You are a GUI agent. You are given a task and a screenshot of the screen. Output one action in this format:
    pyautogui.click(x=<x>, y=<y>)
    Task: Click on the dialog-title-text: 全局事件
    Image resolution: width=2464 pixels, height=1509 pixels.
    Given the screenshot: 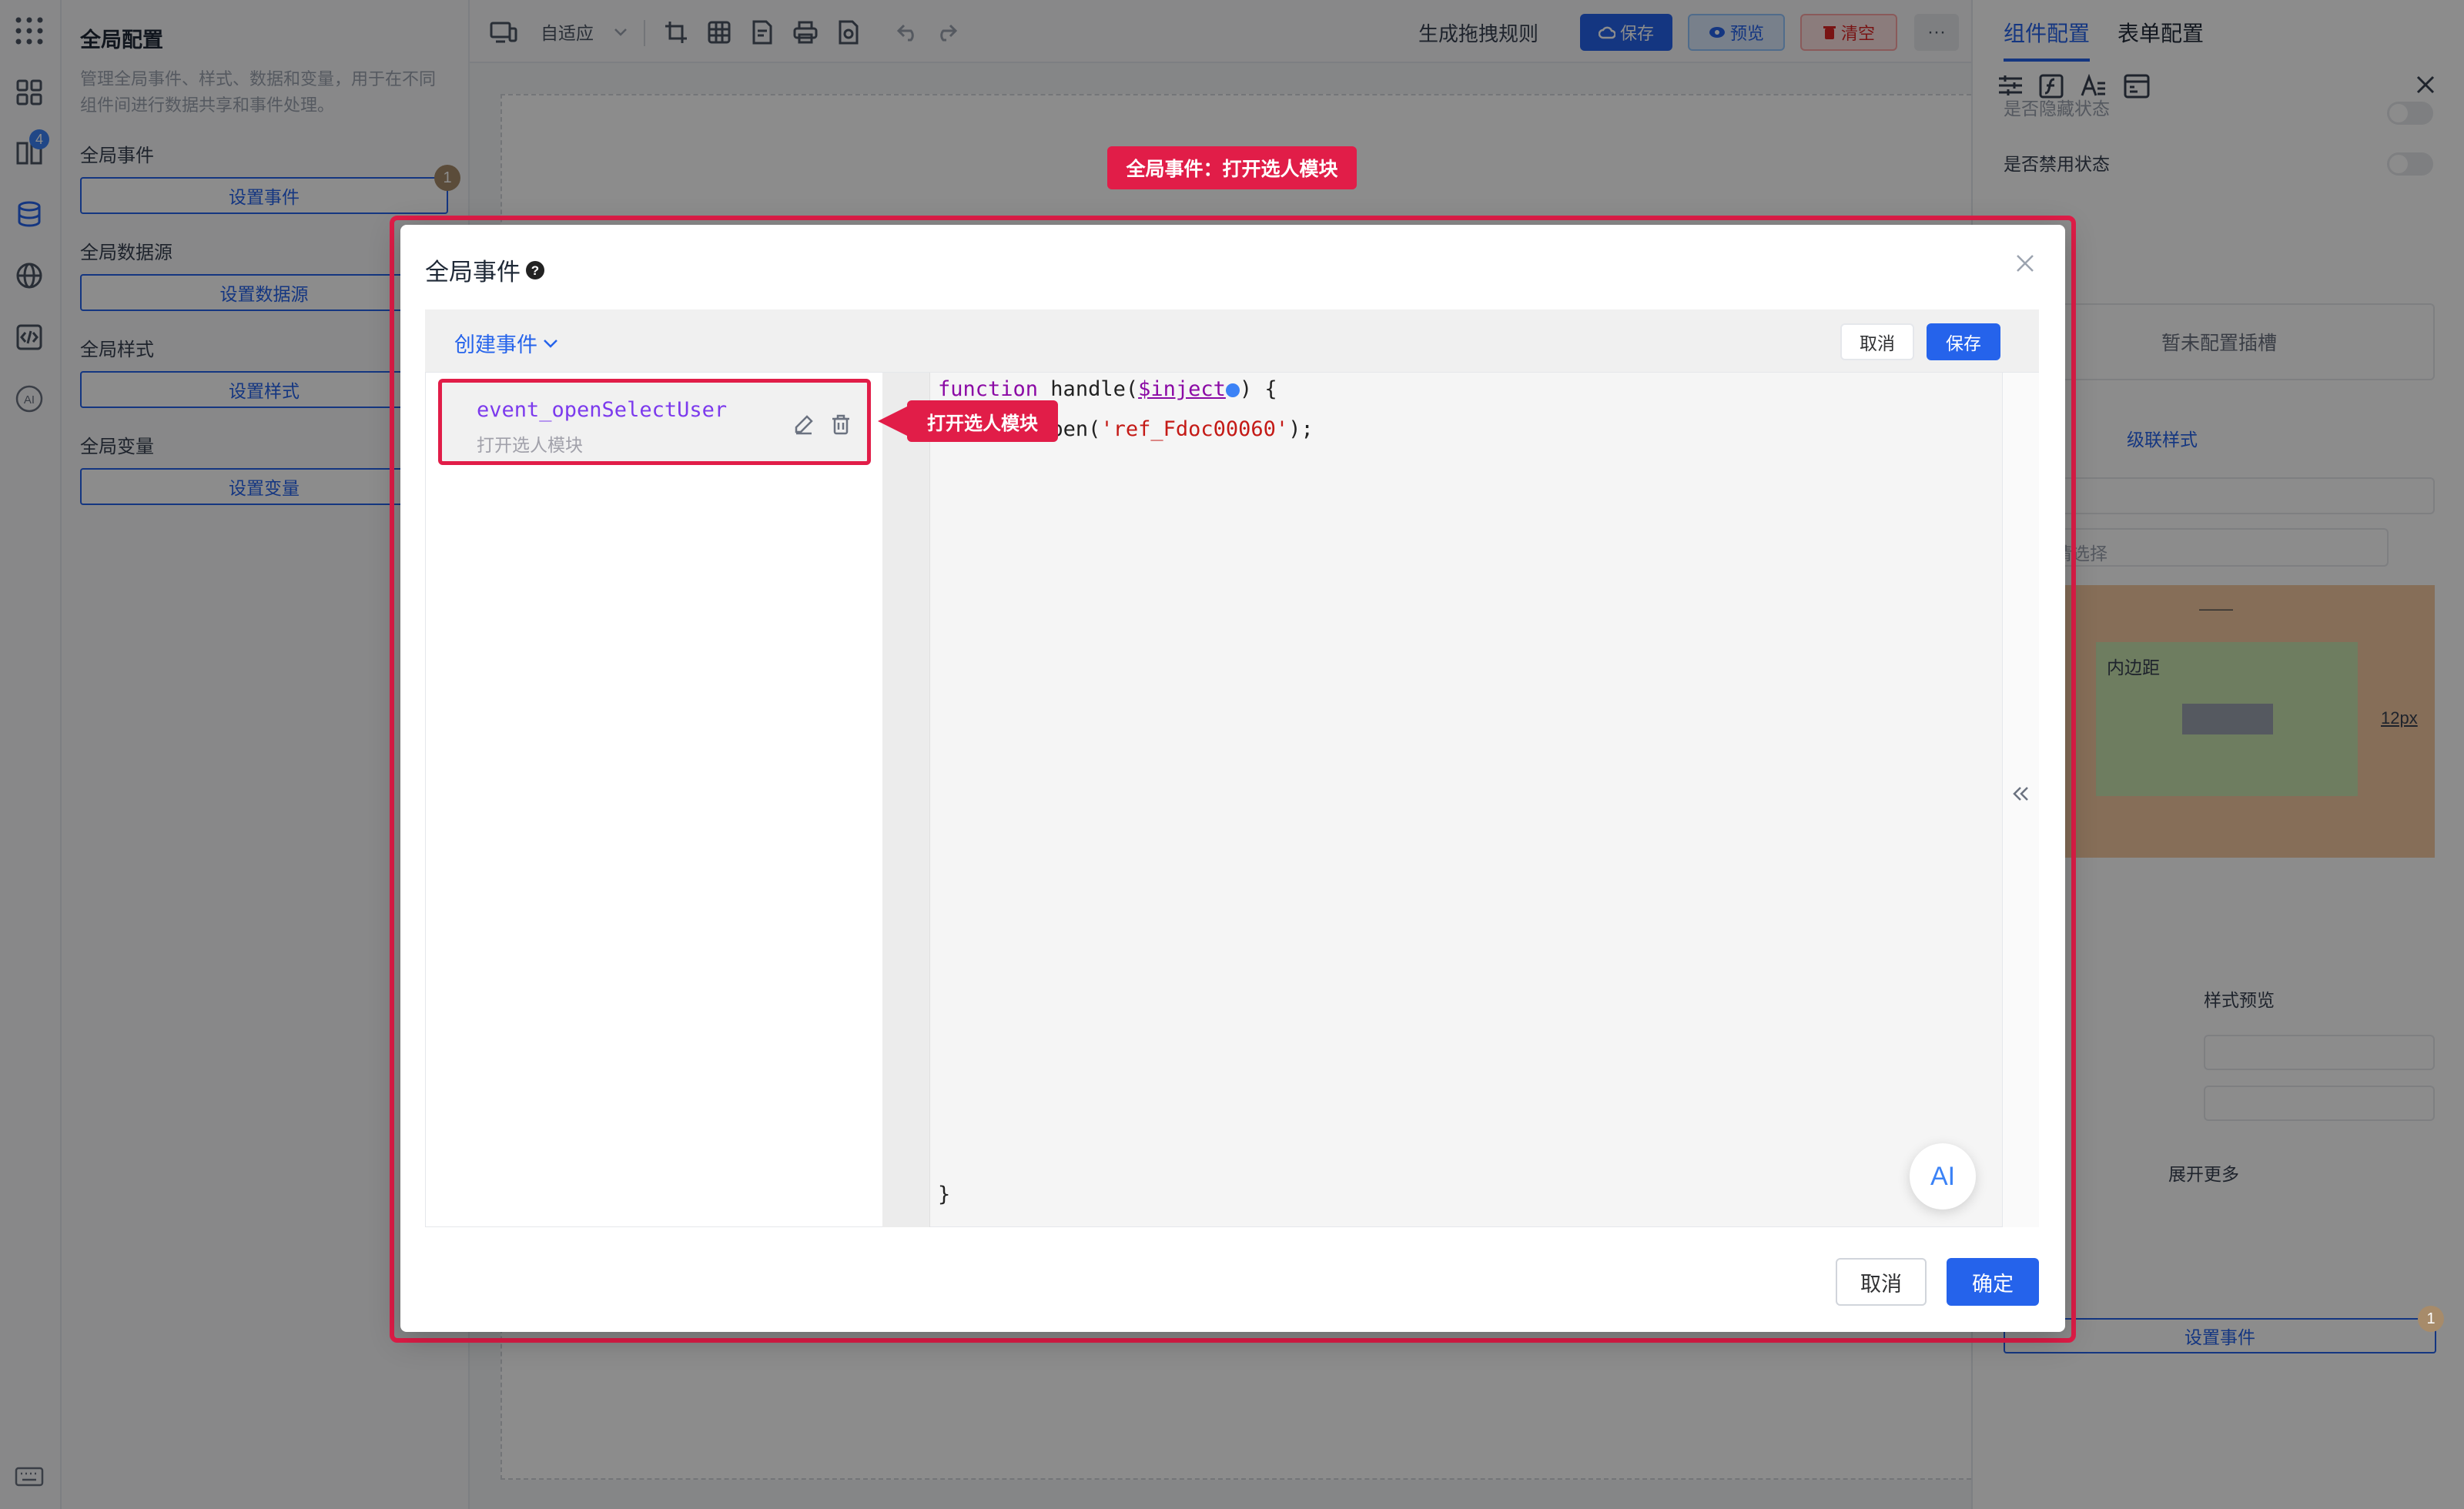 What is the action you would take?
    pyautogui.click(x=473, y=272)
    